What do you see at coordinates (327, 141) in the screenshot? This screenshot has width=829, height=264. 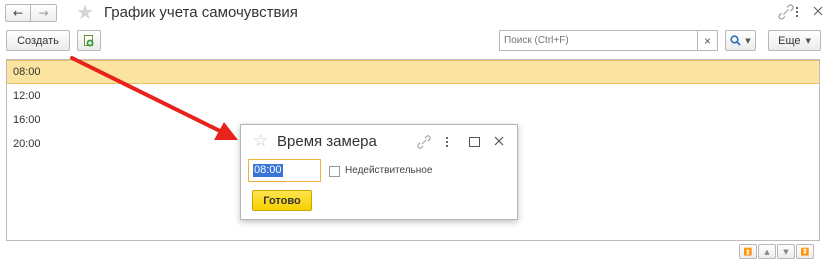 I see `dialog-title: Время замера` at bounding box center [327, 141].